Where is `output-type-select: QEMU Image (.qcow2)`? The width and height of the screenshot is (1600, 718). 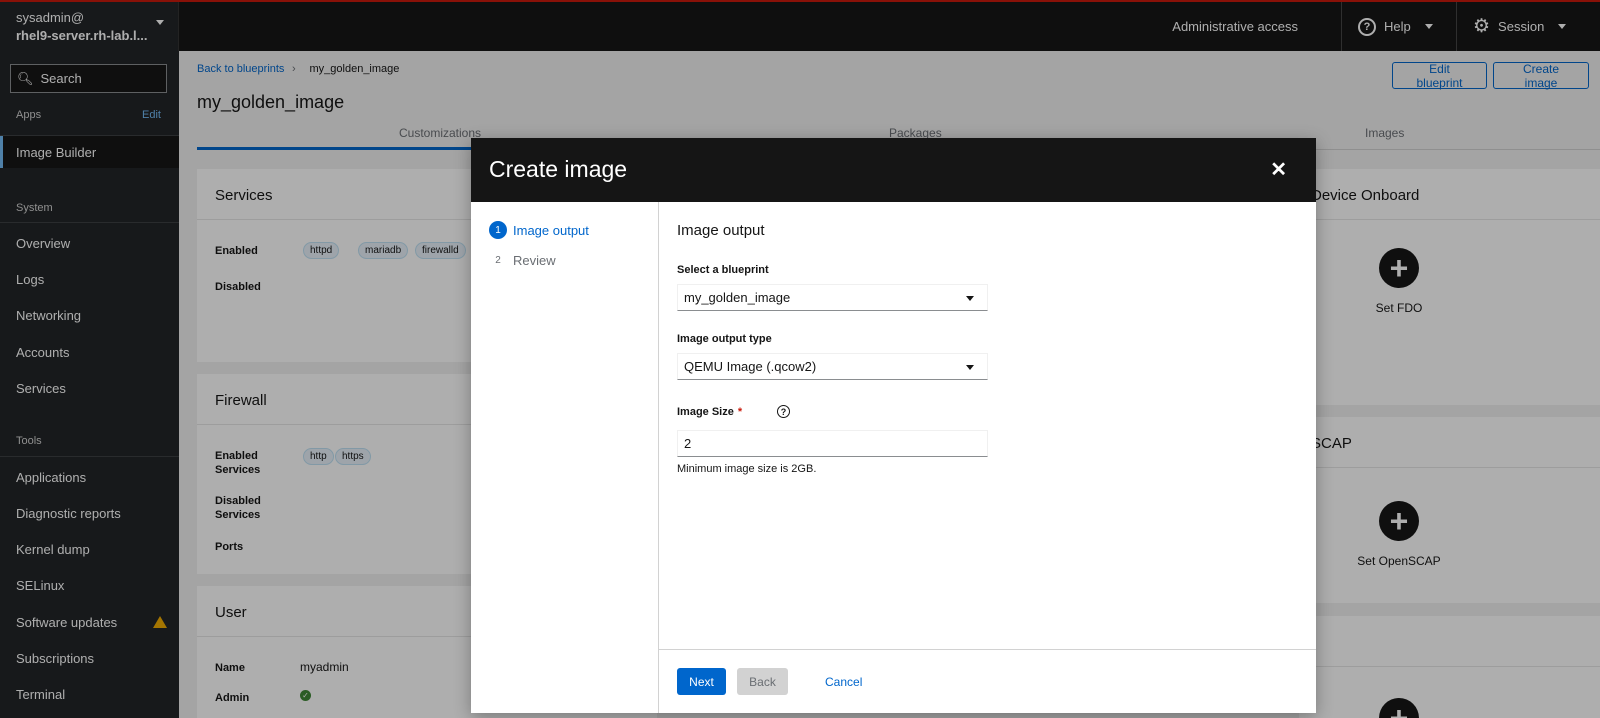 output-type-select: QEMU Image (.qcow2) is located at coordinates (832, 366).